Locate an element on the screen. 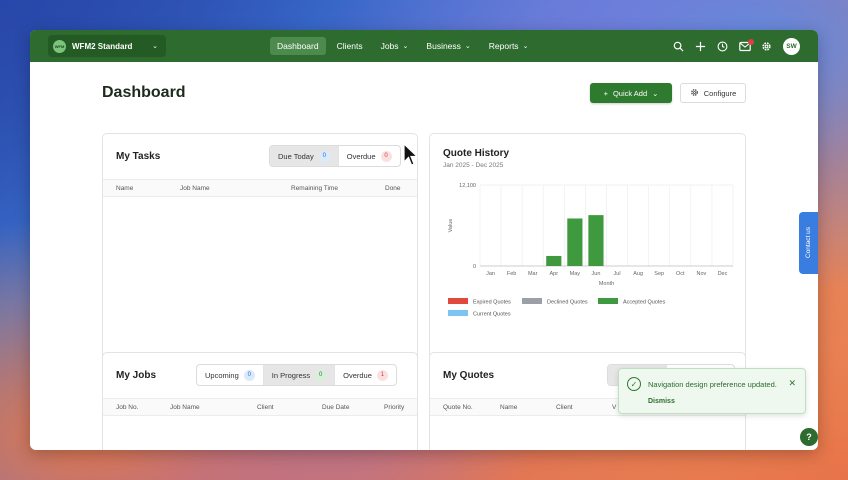 Image resolution: width=848 pixels, height=480 pixels. top-actions: SW is located at coordinates (736, 46).